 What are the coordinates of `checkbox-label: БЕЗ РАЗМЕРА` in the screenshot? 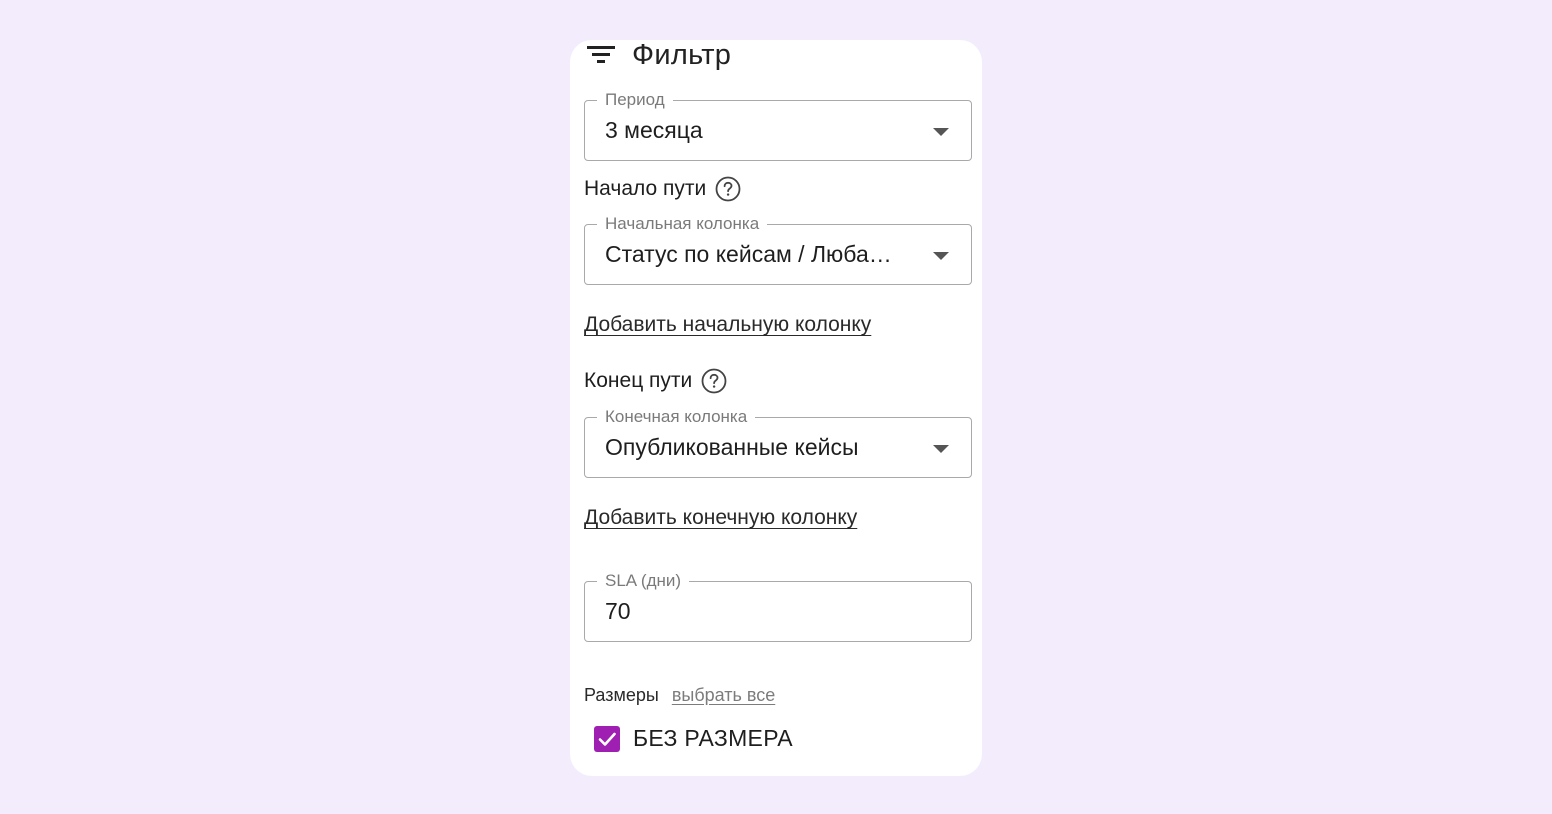 It's located at (713, 738).